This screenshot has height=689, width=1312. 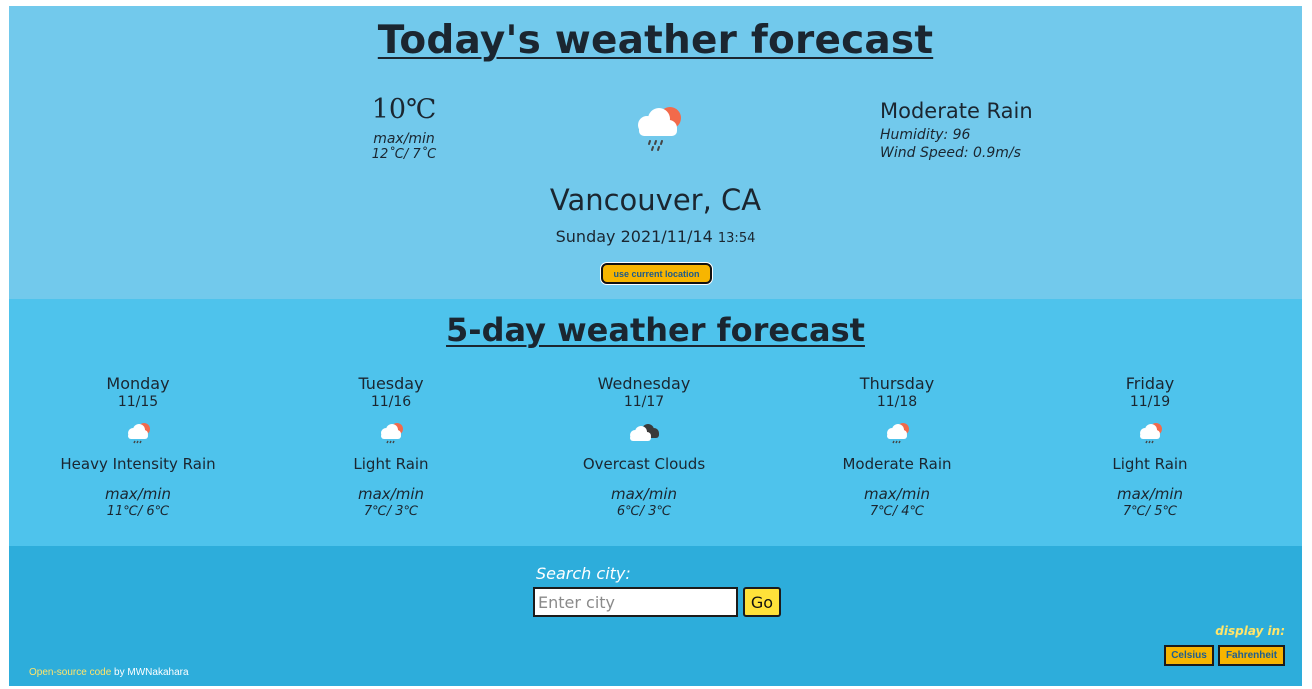 I want to click on current-time: 13:54, so click(x=736, y=238).